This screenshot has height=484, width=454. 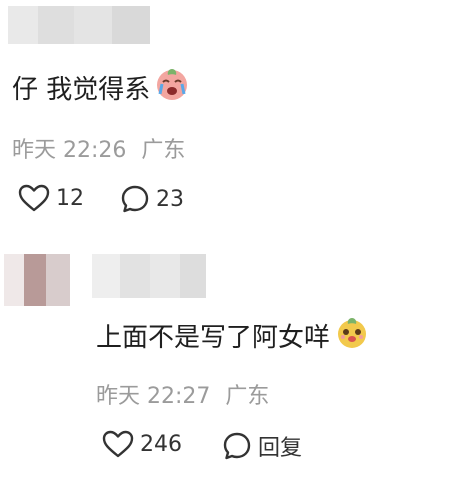 I want to click on smiling-face-emoji, so click(x=352, y=335).